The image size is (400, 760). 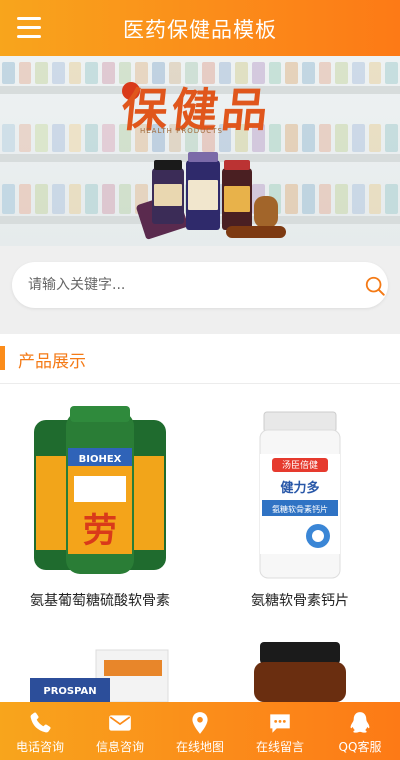 What do you see at coordinates (39, 747) in the screenshot?
I see `nav-label: 电话咨询` at bounding box center [39, 747].